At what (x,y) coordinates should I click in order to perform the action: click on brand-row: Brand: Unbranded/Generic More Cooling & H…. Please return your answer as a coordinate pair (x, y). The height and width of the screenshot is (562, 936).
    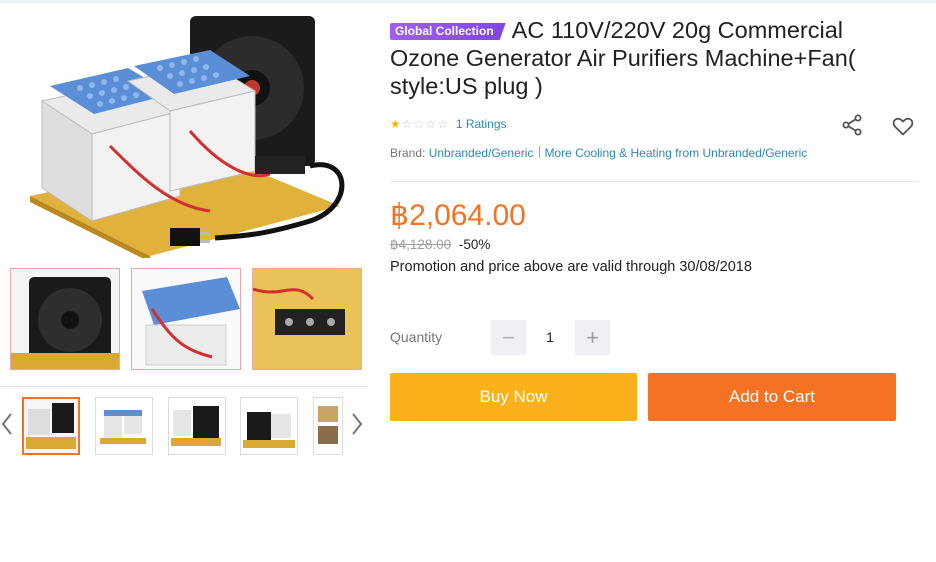
    Looking at the image, I should click on (598, 153).